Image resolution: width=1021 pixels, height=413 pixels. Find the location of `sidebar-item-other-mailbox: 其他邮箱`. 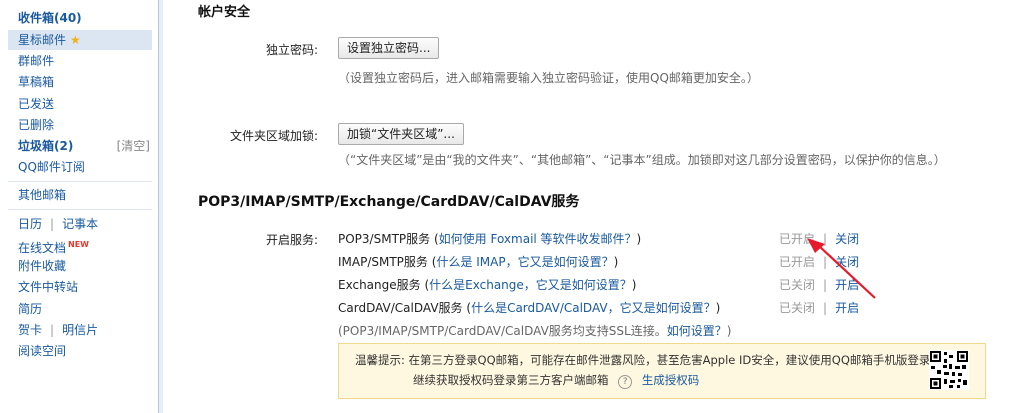

sidebar-item-other-mailbox: 其他邮箱 is located at coordinates (42, 195).